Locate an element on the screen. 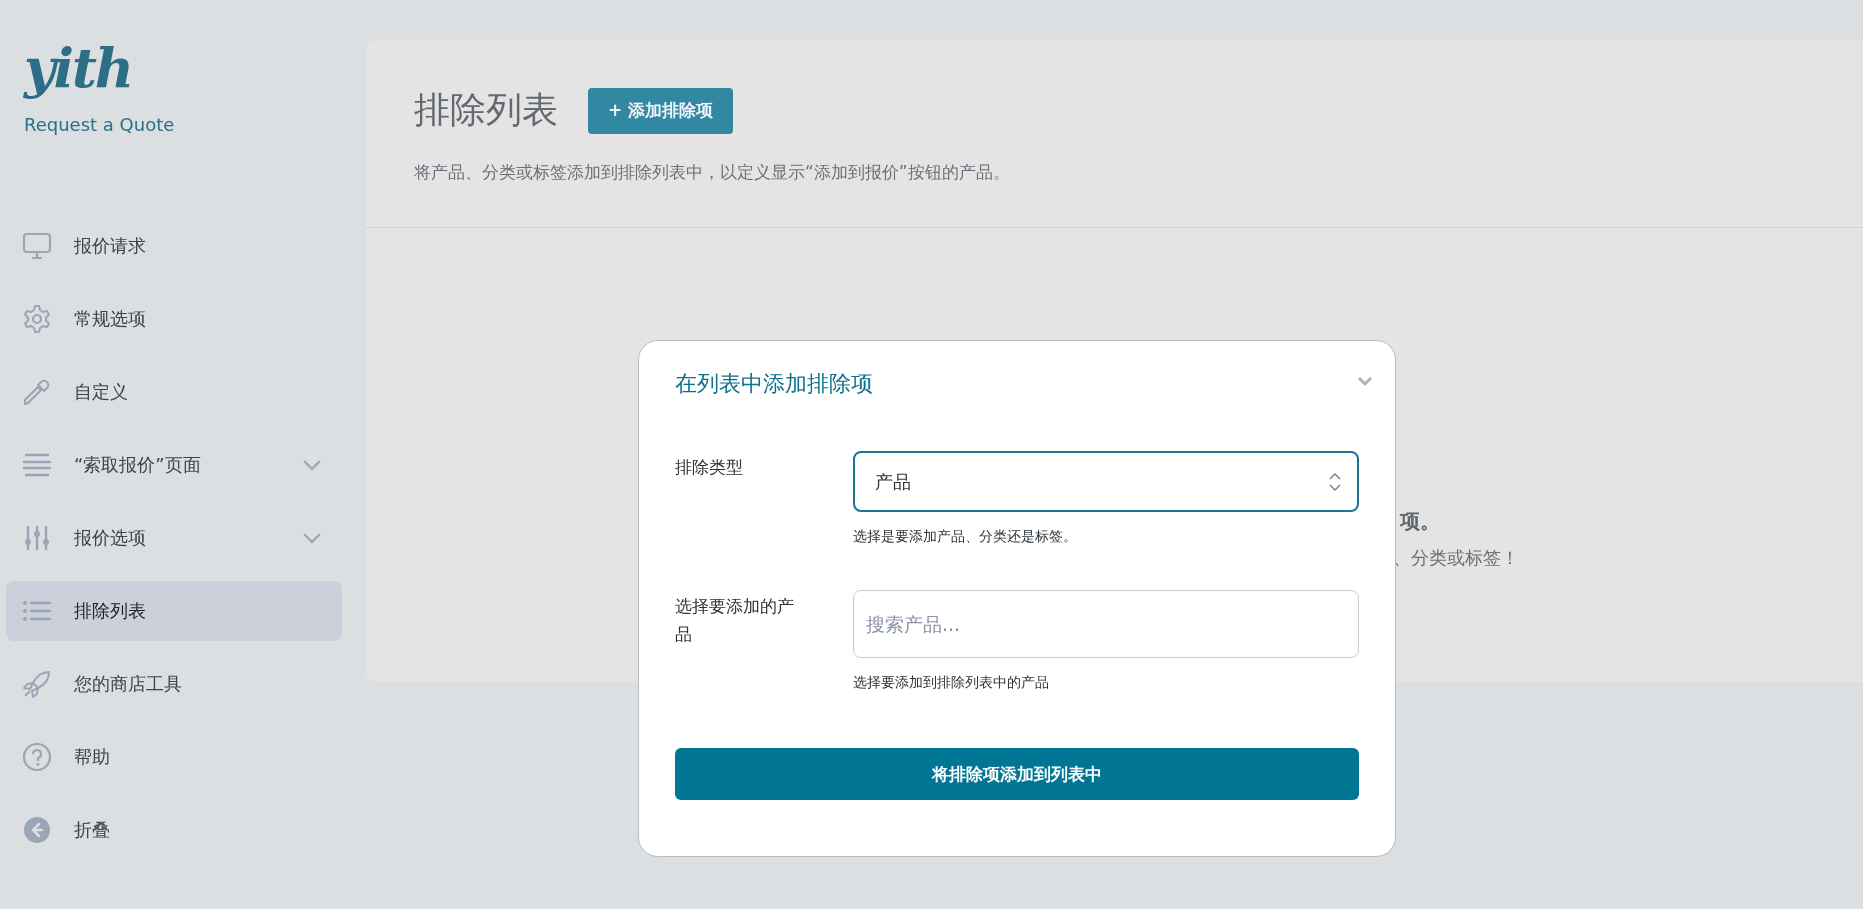  logo: yith is located at coordinates (78, 68).